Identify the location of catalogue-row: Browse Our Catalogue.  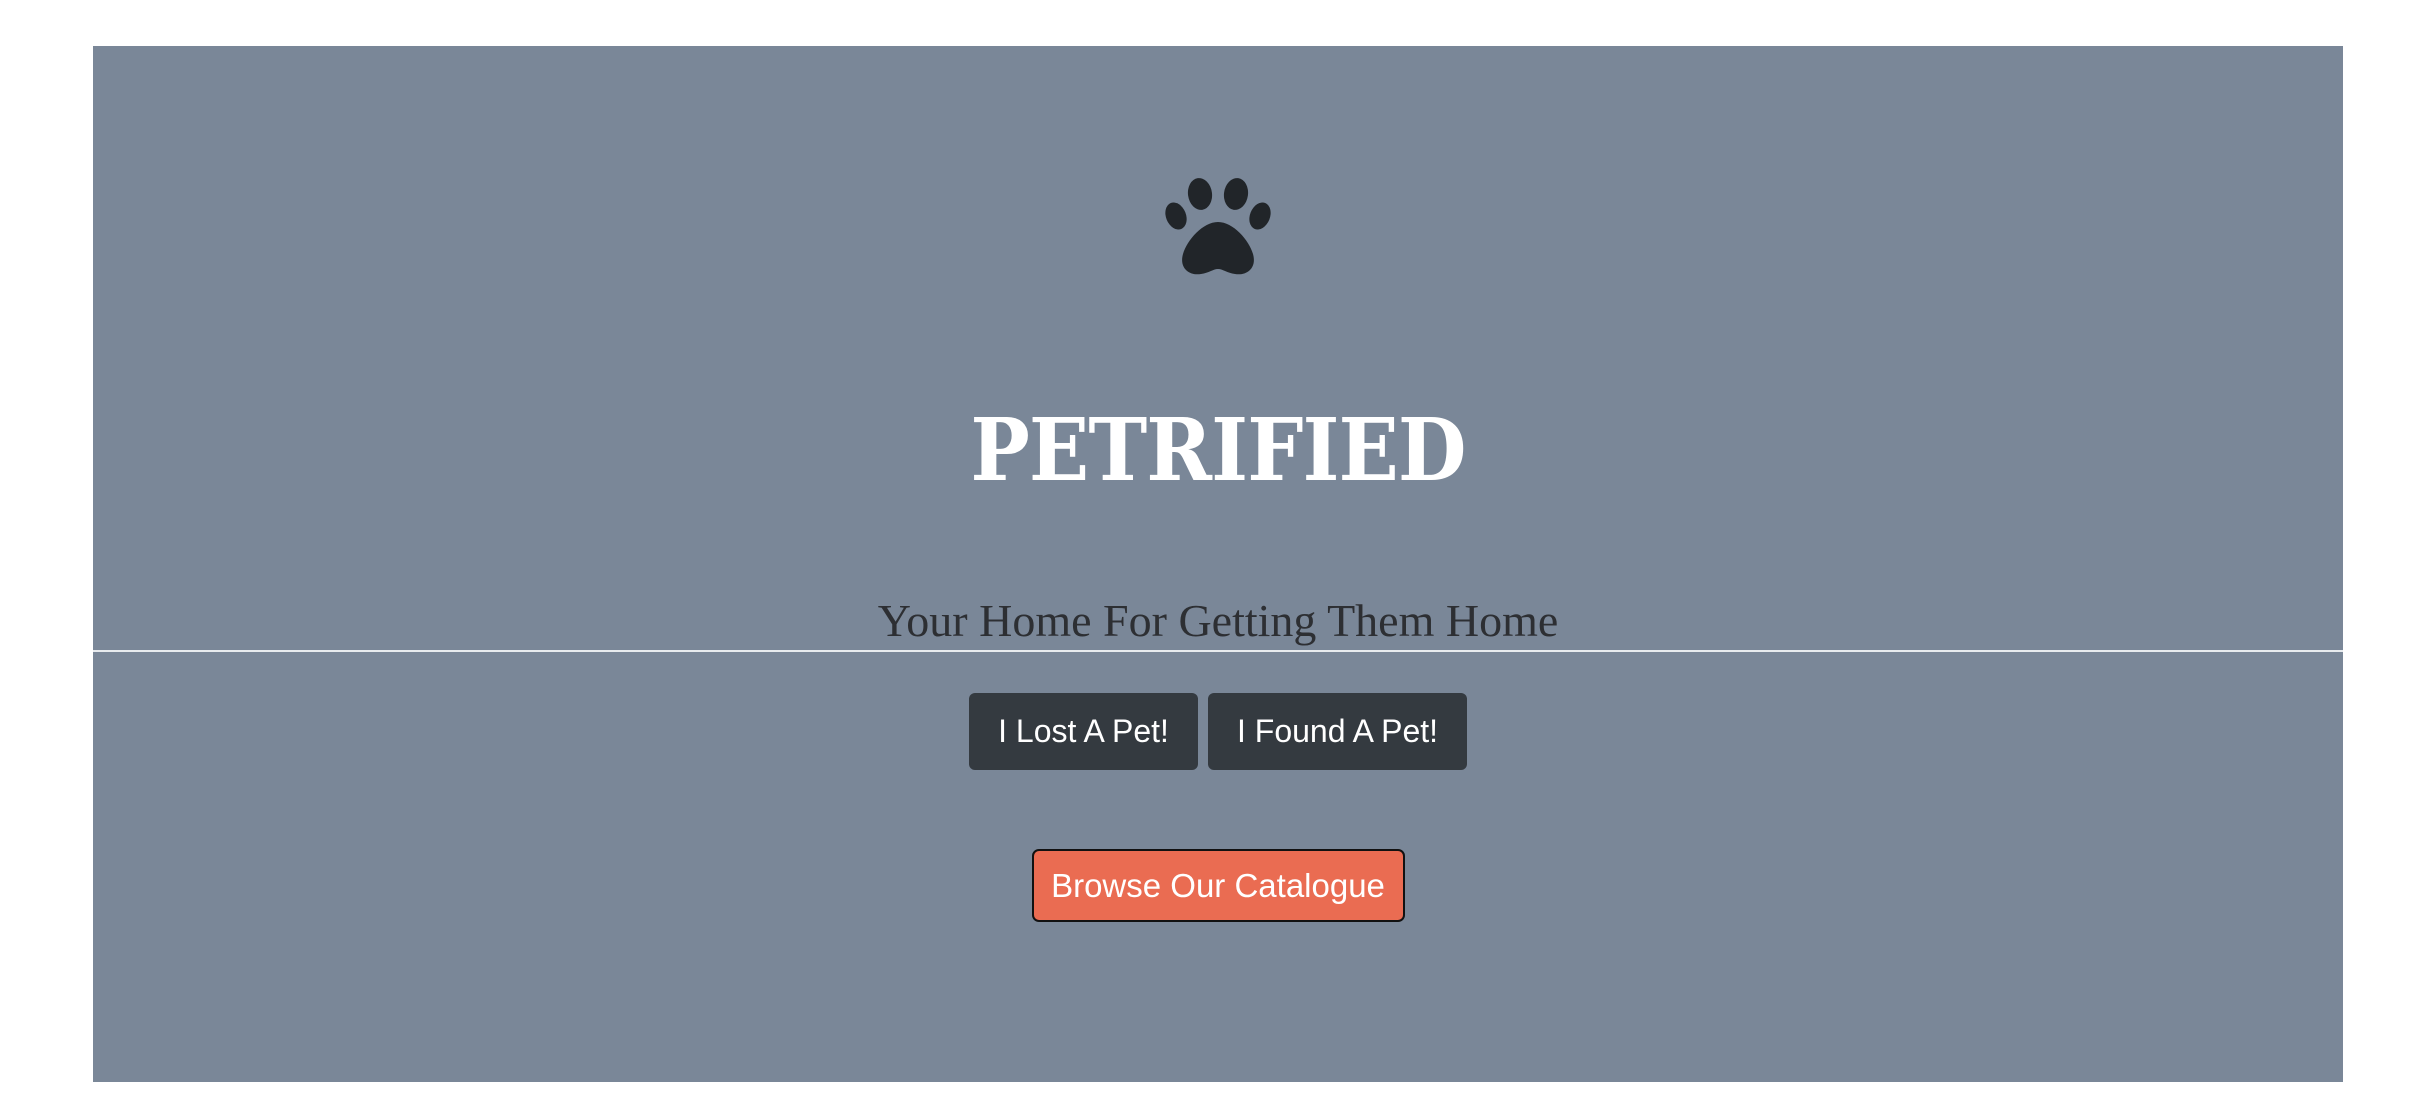
(1218, 885).